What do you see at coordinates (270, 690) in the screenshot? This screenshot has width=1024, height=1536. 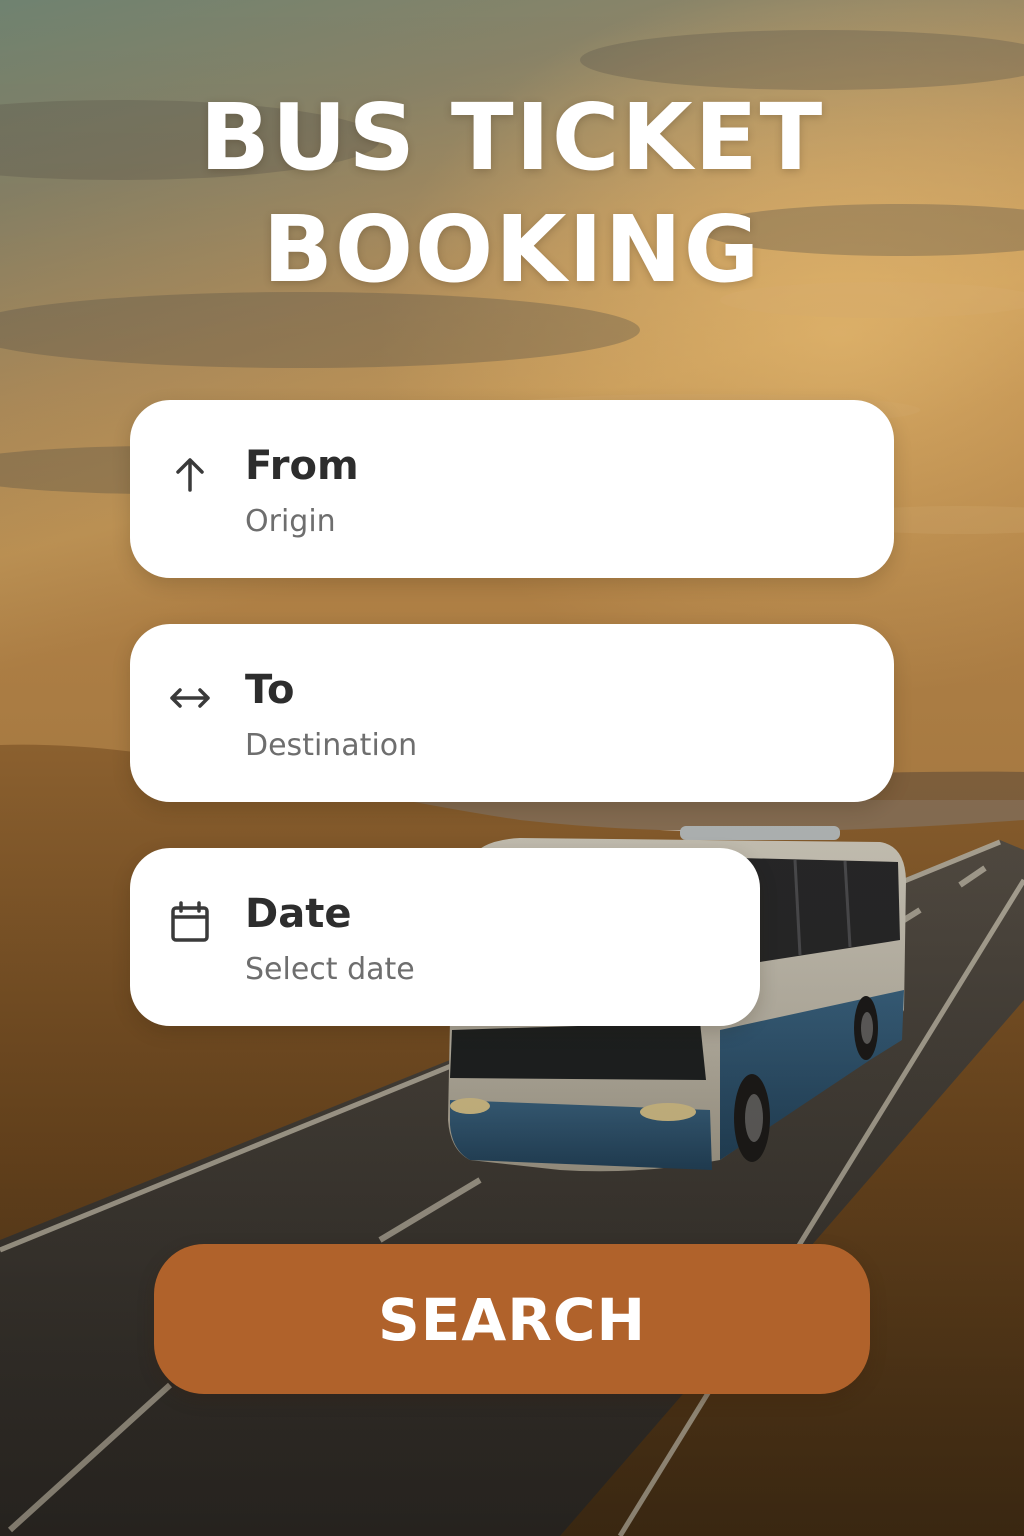 I see `to-field-label: To` at bounding box center [270, 690].